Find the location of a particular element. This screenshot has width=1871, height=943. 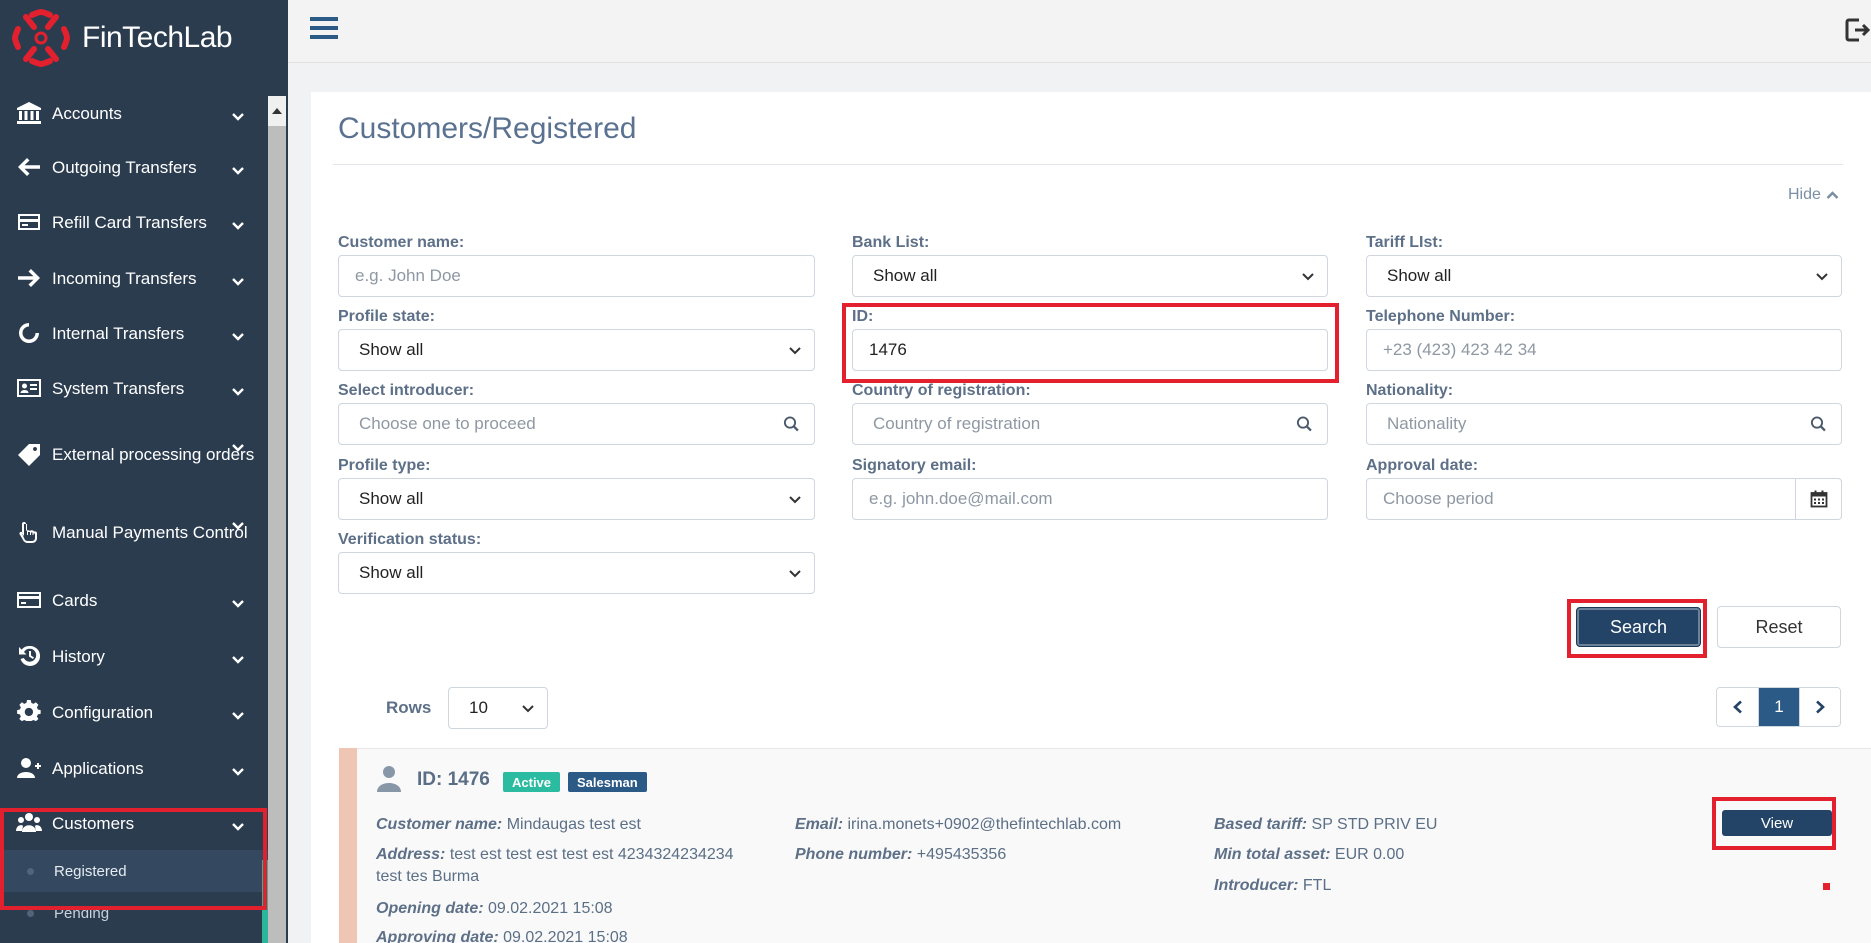

page-button-current: 1 is located at coordinates (1778, 707).